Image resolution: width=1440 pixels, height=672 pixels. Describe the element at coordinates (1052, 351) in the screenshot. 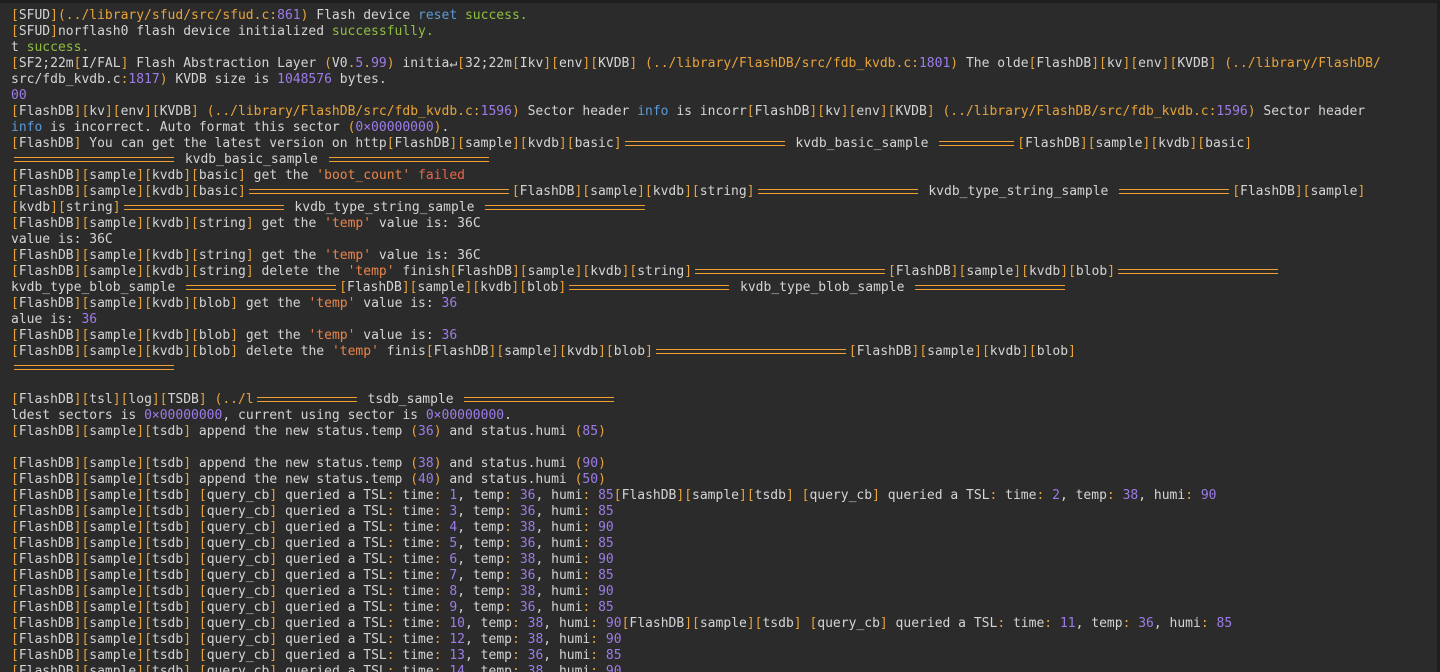

I see `log-segment: blob` at that location.